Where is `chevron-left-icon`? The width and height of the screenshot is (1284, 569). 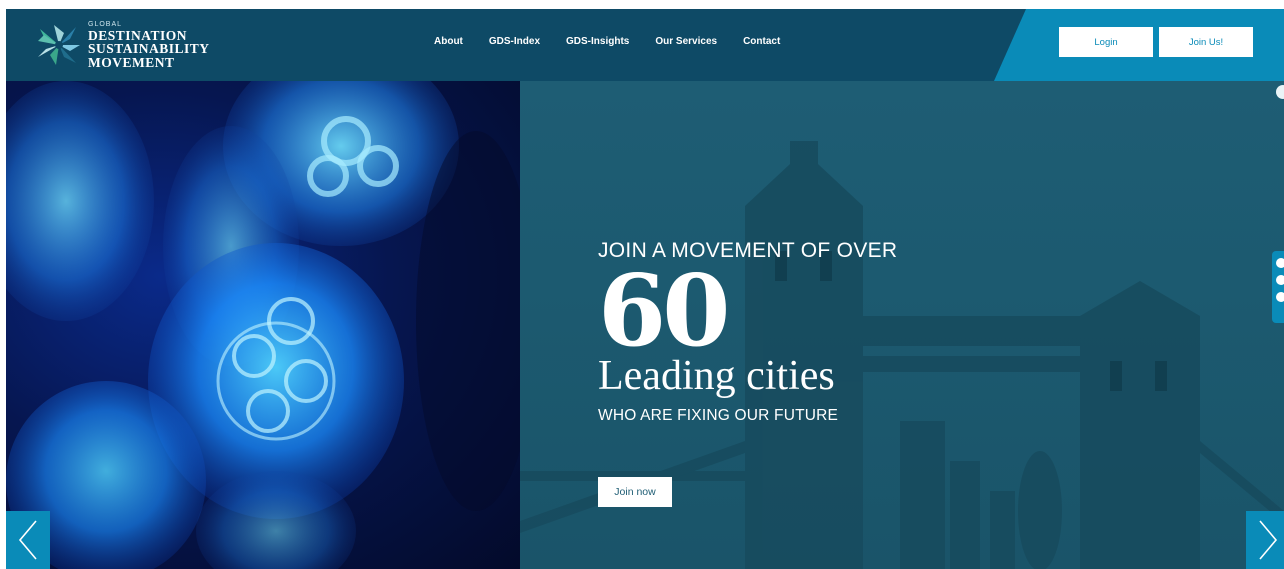 chevron-left-icon is located at coordinates (27, 540).